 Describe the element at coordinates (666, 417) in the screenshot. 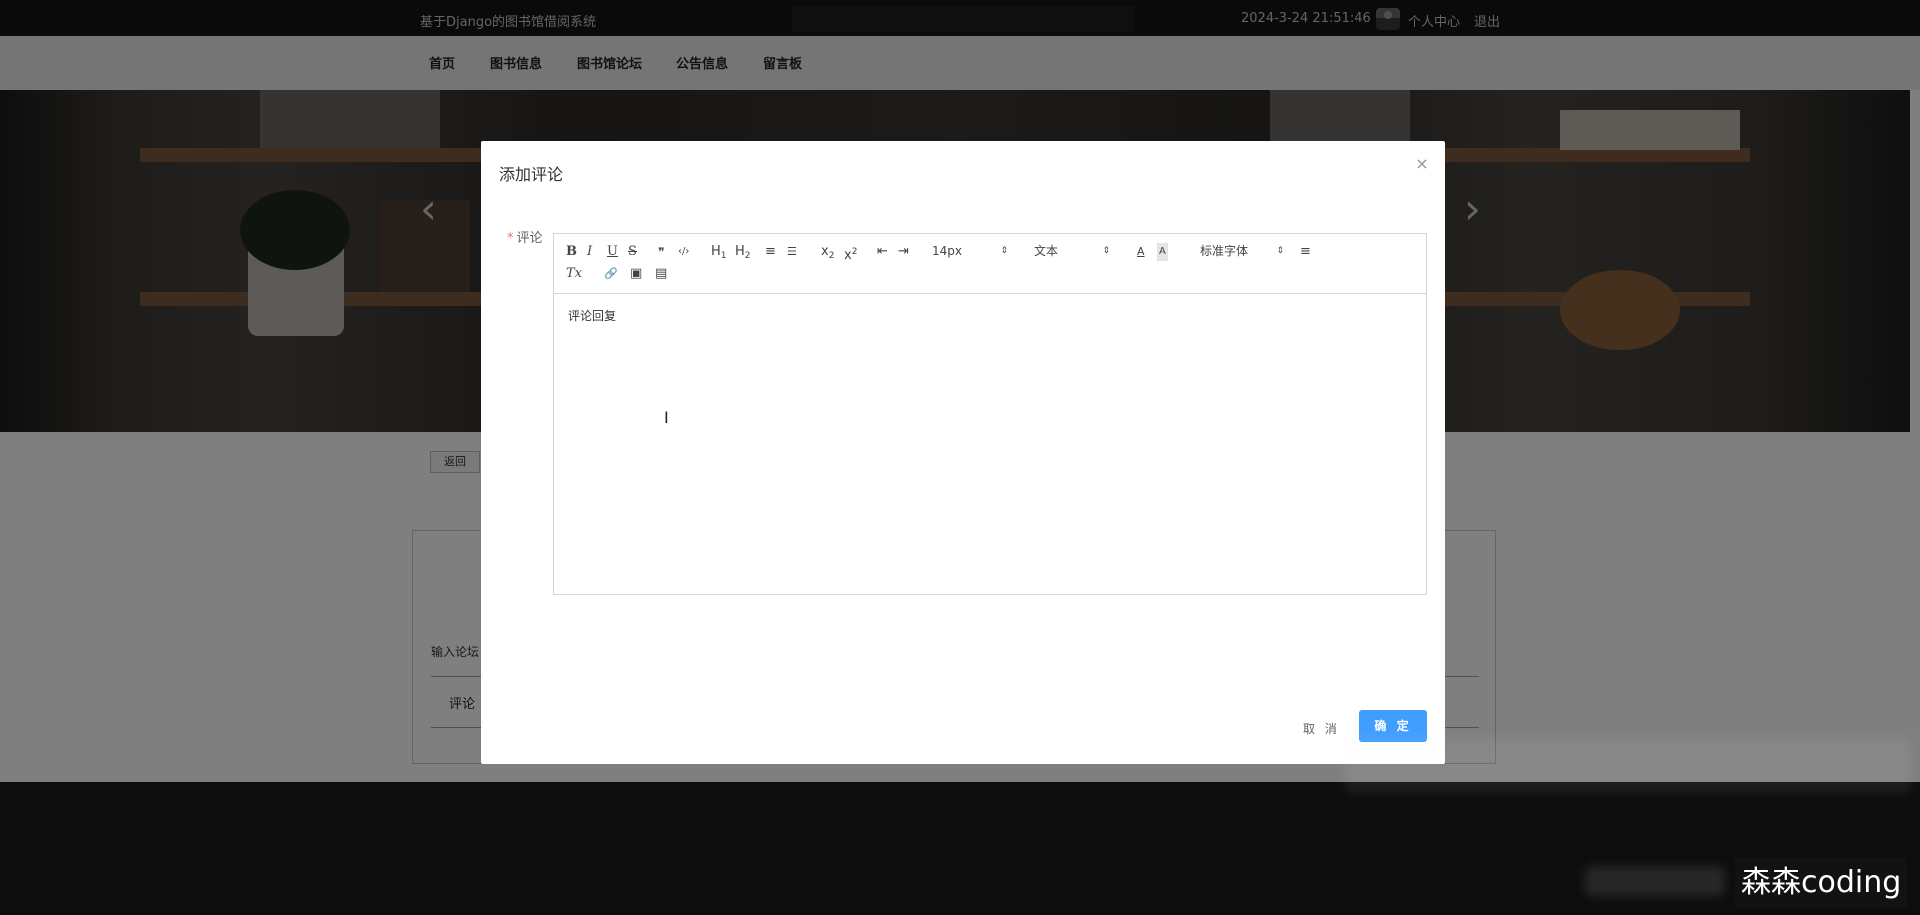

I see `text-cursor-icon: I` at that location.